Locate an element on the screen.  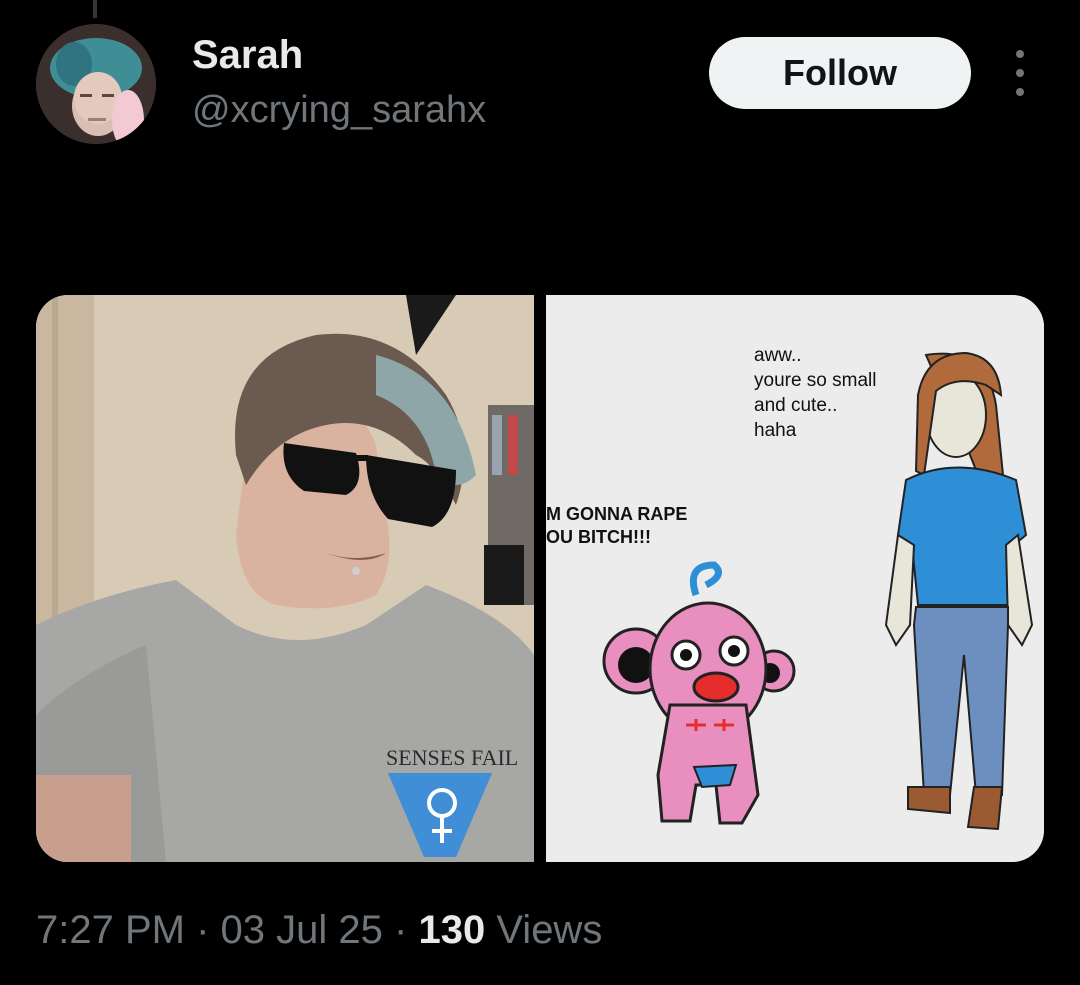
comic-speech-text-2: M GONNA RAPE OU BITCH!!! is located at coordinates (617, 525).